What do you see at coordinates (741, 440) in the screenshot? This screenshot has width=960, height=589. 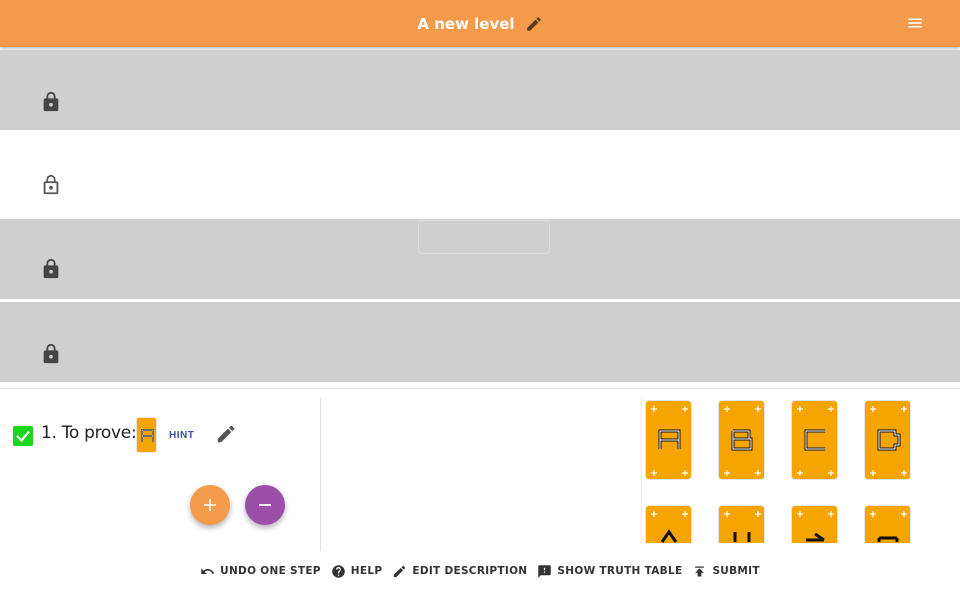 I see `palette-card-b` at bounding box center [741, 440].